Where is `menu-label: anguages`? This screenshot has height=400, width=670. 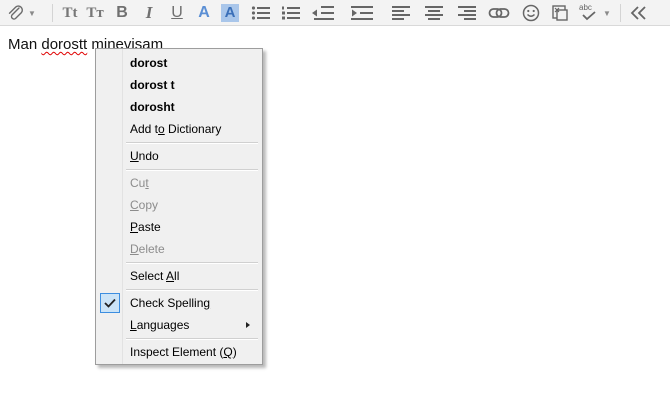 menu-label: anguages is located at coordinates (163, 325).